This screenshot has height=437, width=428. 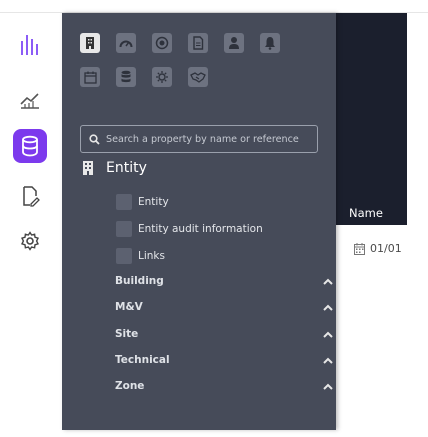 I want to click on target-icon, so click(x=162, y=43).